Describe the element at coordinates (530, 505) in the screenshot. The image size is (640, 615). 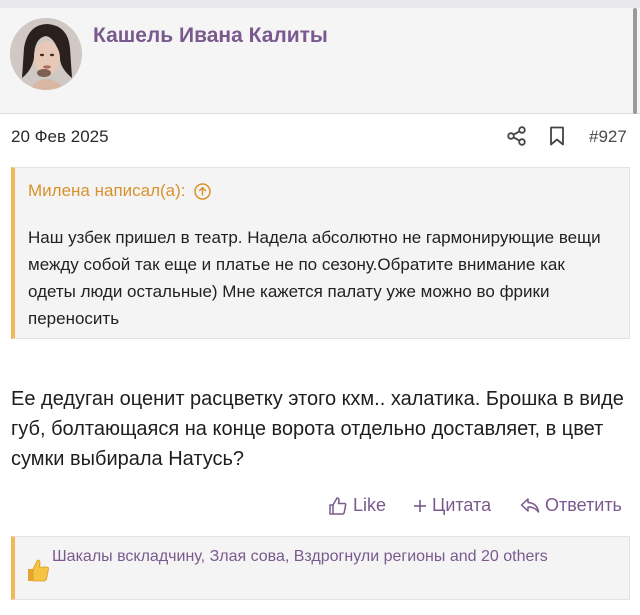
I see `reply-icon` at that location.